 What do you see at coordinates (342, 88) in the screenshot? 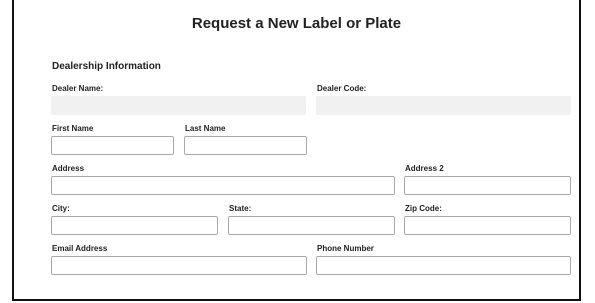
I see `dealer-code-label: Dealer Code:` at bounding box center [342, 88].